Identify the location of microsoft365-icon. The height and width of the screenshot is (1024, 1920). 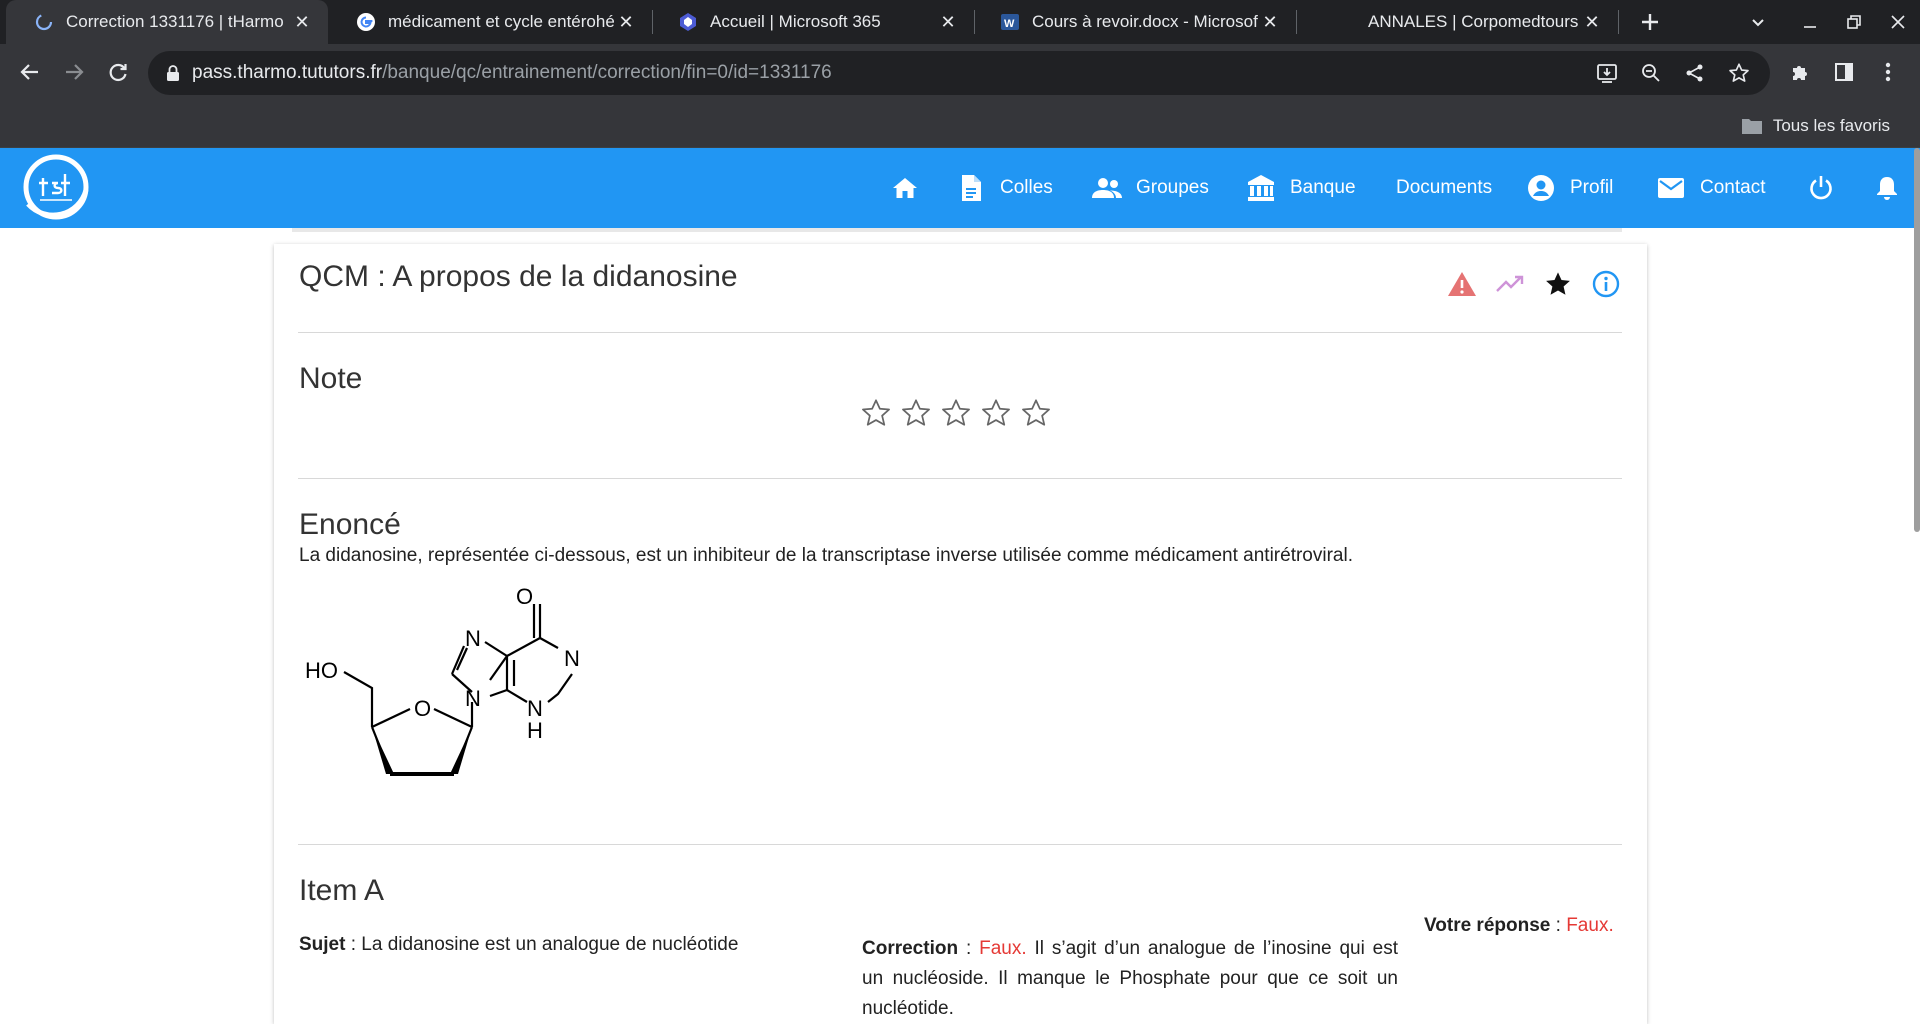
(688, 22).